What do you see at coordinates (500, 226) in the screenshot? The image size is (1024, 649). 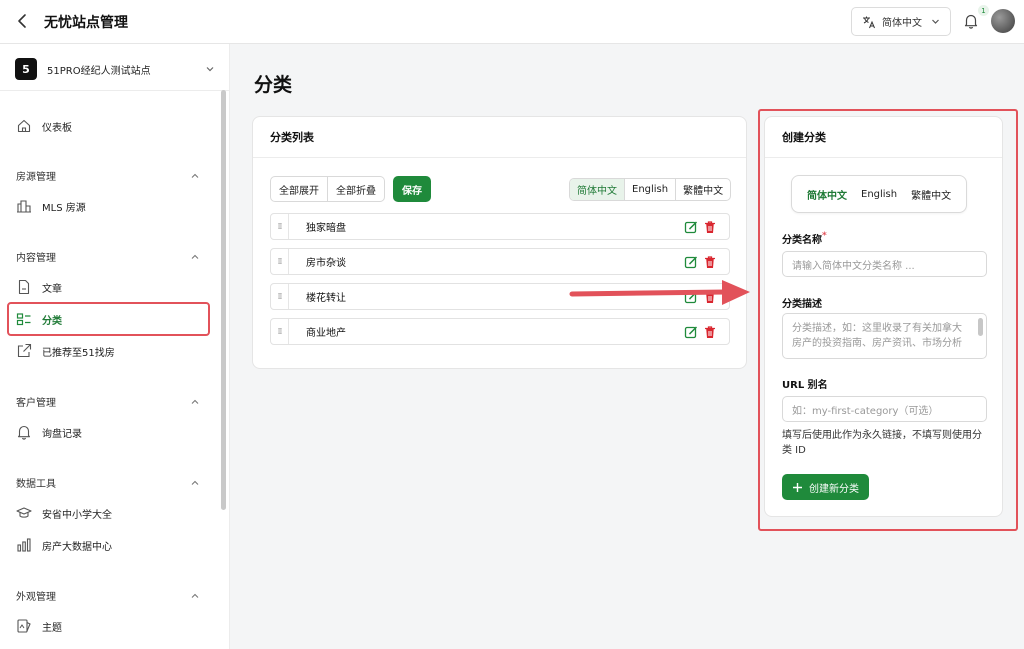 I see `list-item: ⁞⁞ 独家暗盘` at bounding box center [500, 226].